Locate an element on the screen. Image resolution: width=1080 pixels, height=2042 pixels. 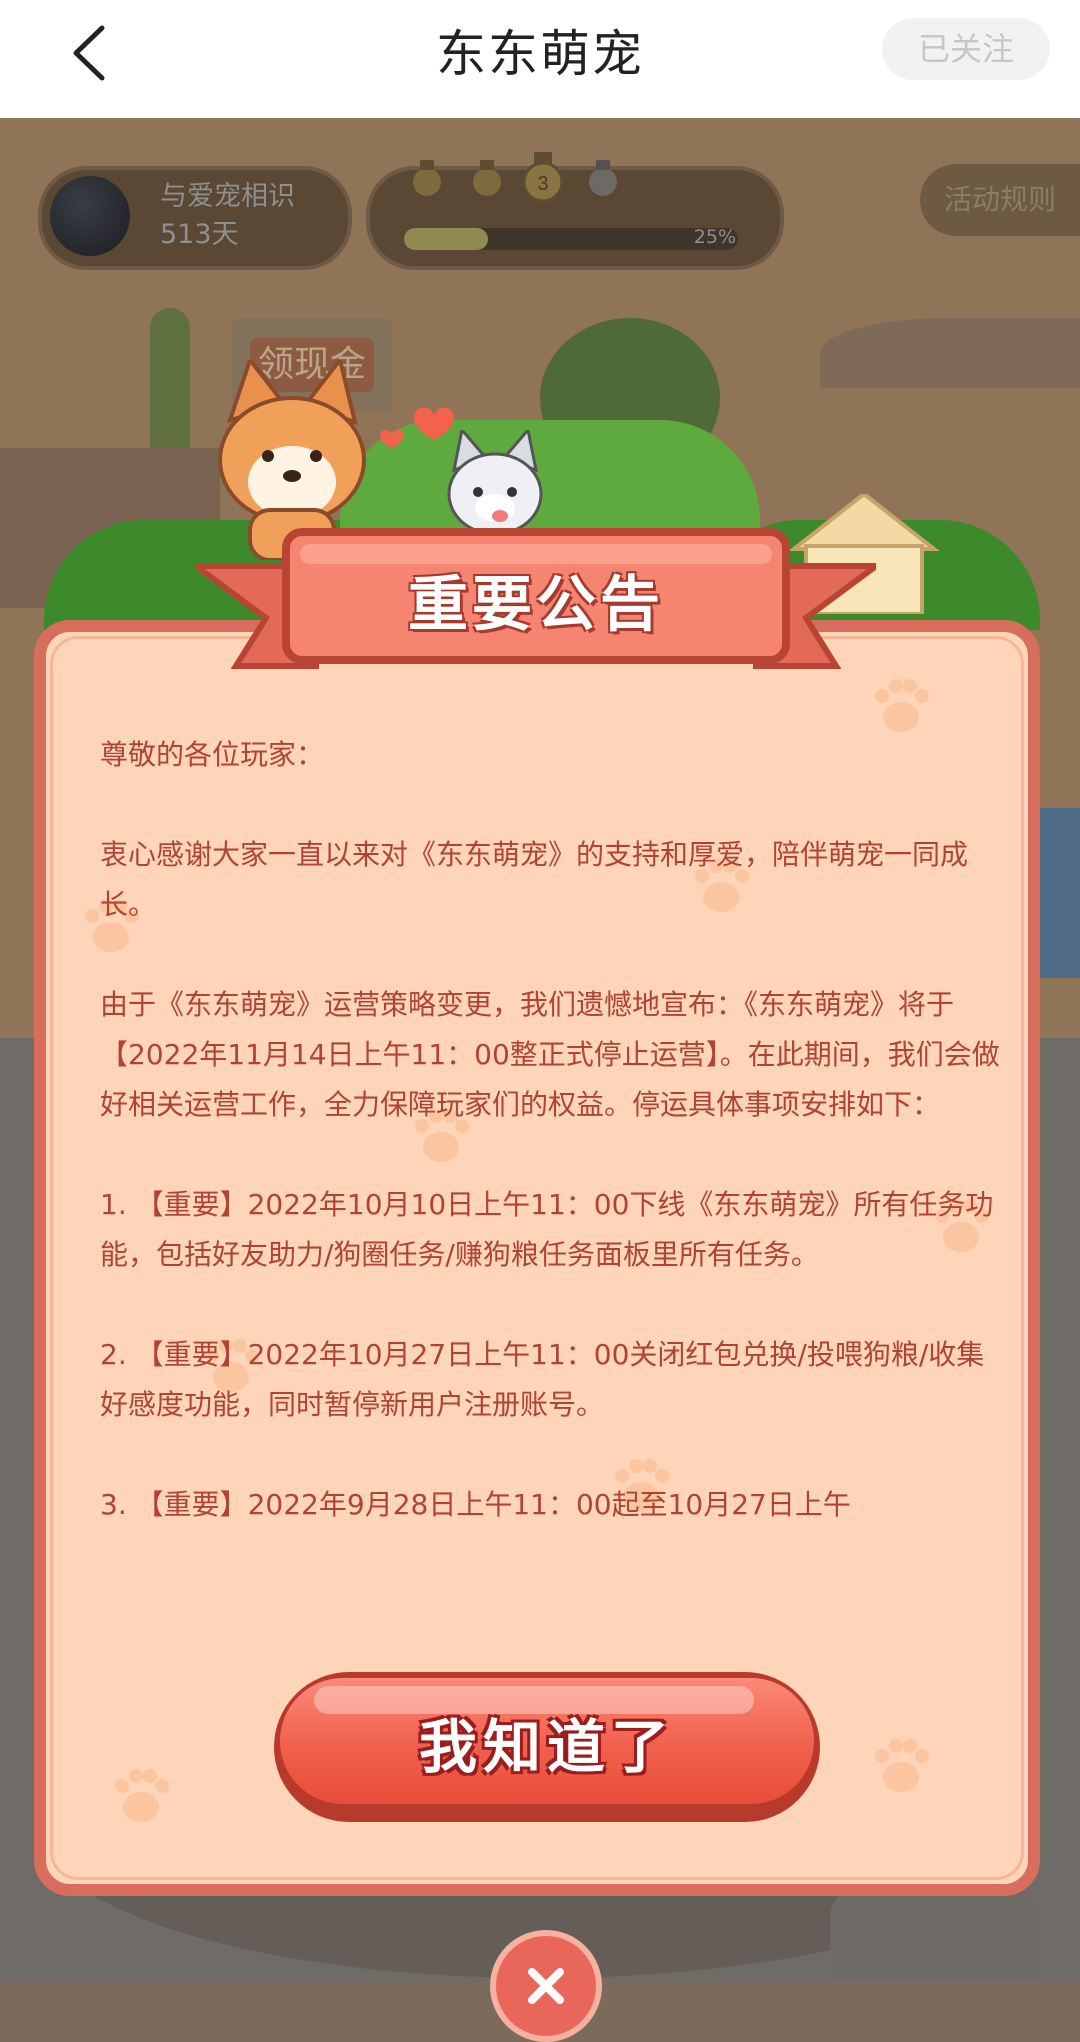
acknowledge-button: 我知道了 is located at coordinates (547, 1747).